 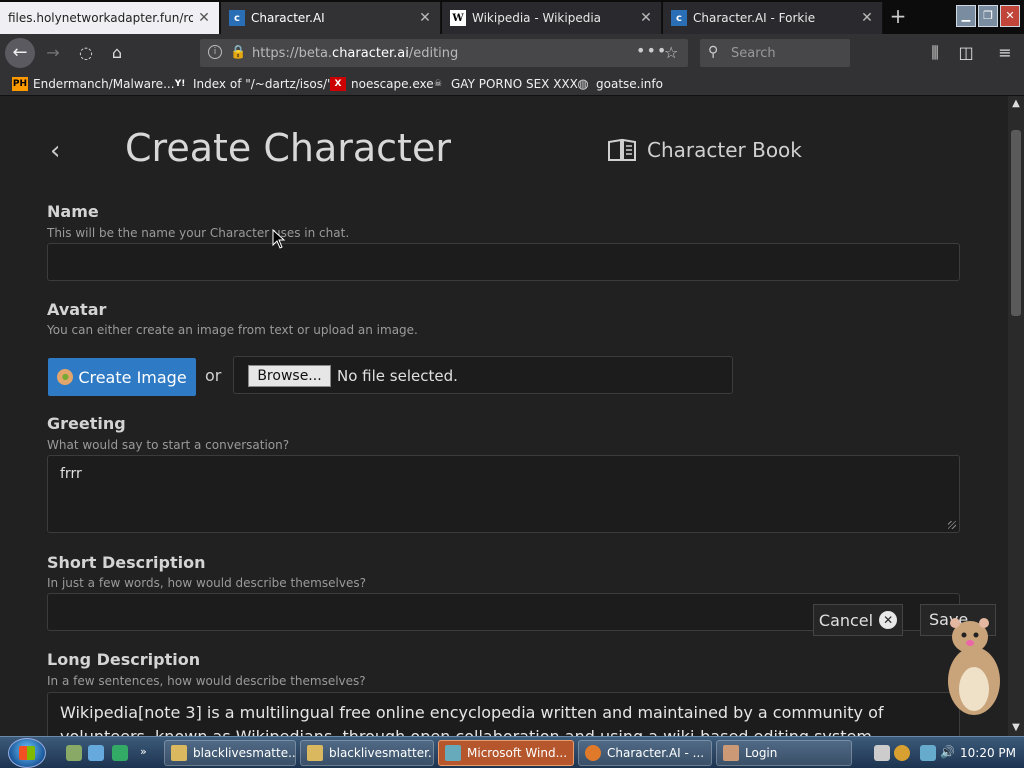 I want to click on library-icon: ⫼, so click(x=935, y=52).